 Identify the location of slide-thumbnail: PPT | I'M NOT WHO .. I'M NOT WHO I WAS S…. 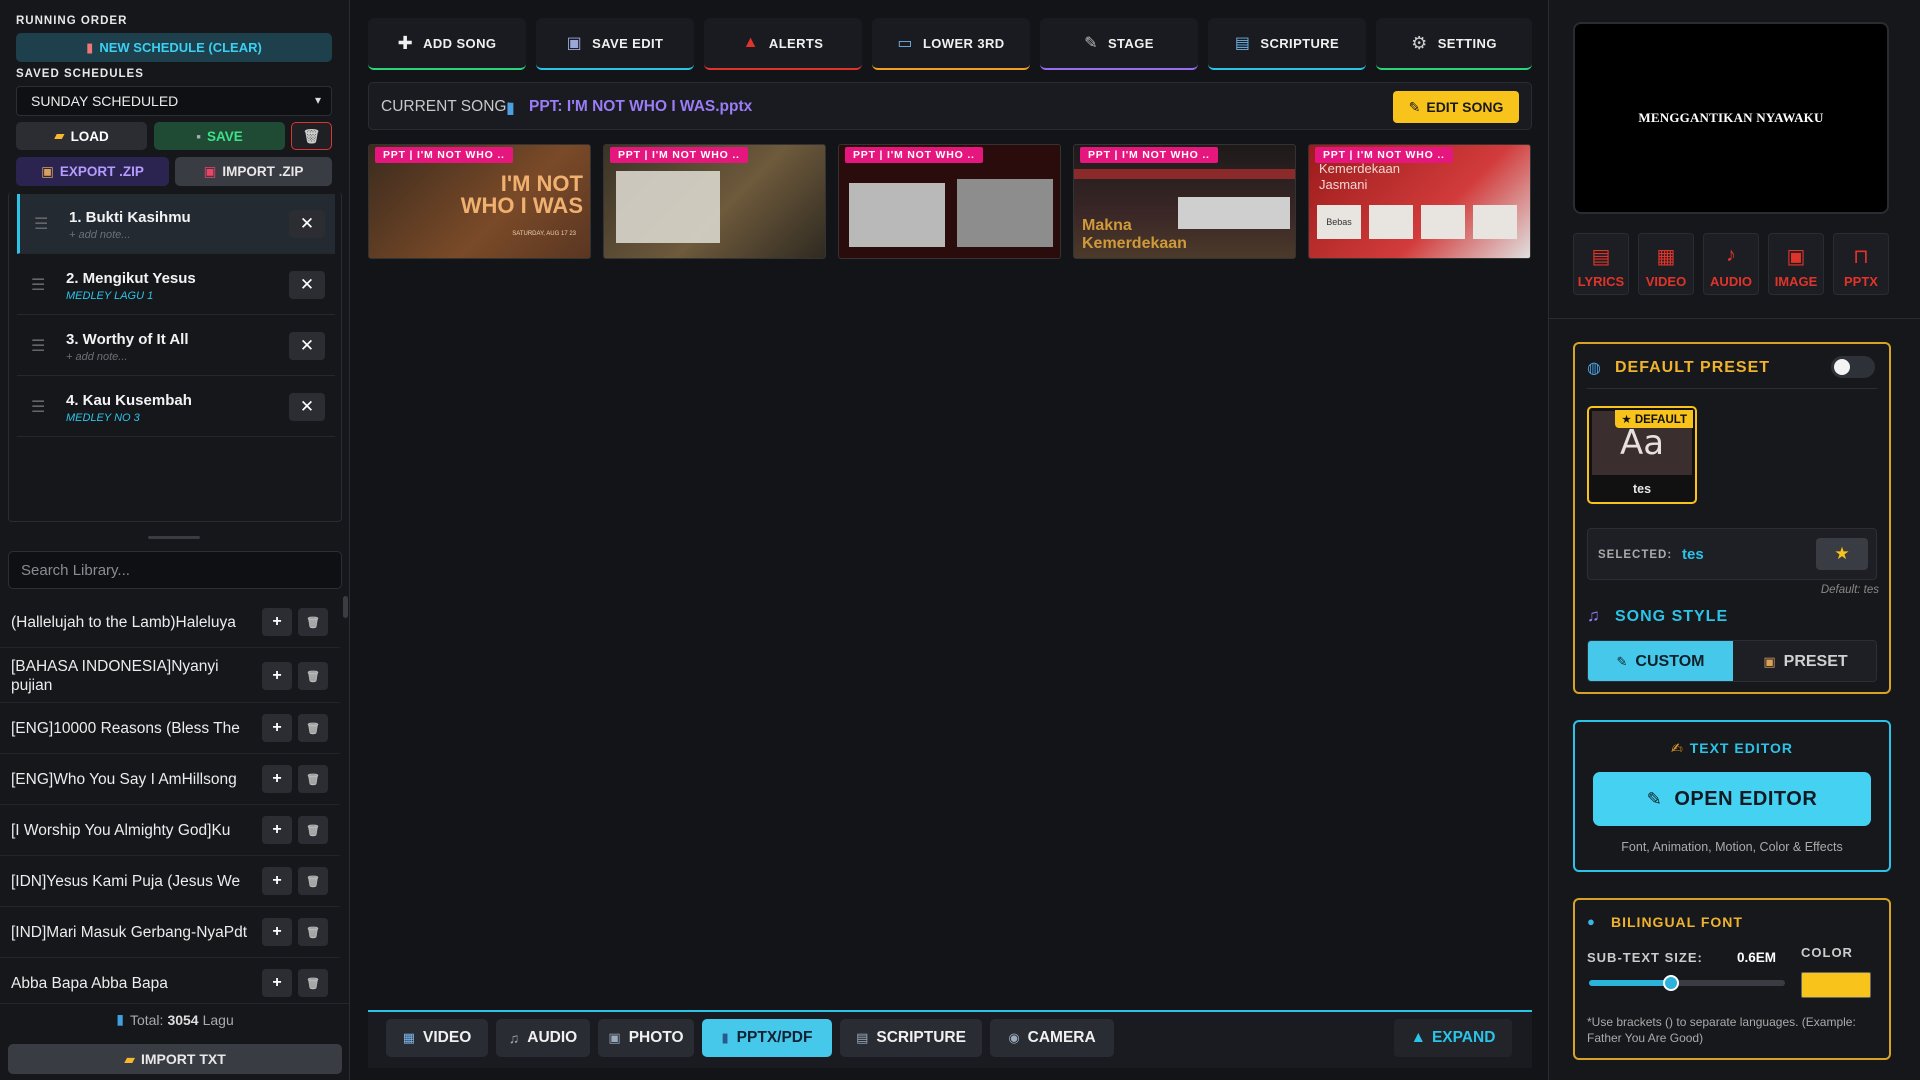
(479, 201).